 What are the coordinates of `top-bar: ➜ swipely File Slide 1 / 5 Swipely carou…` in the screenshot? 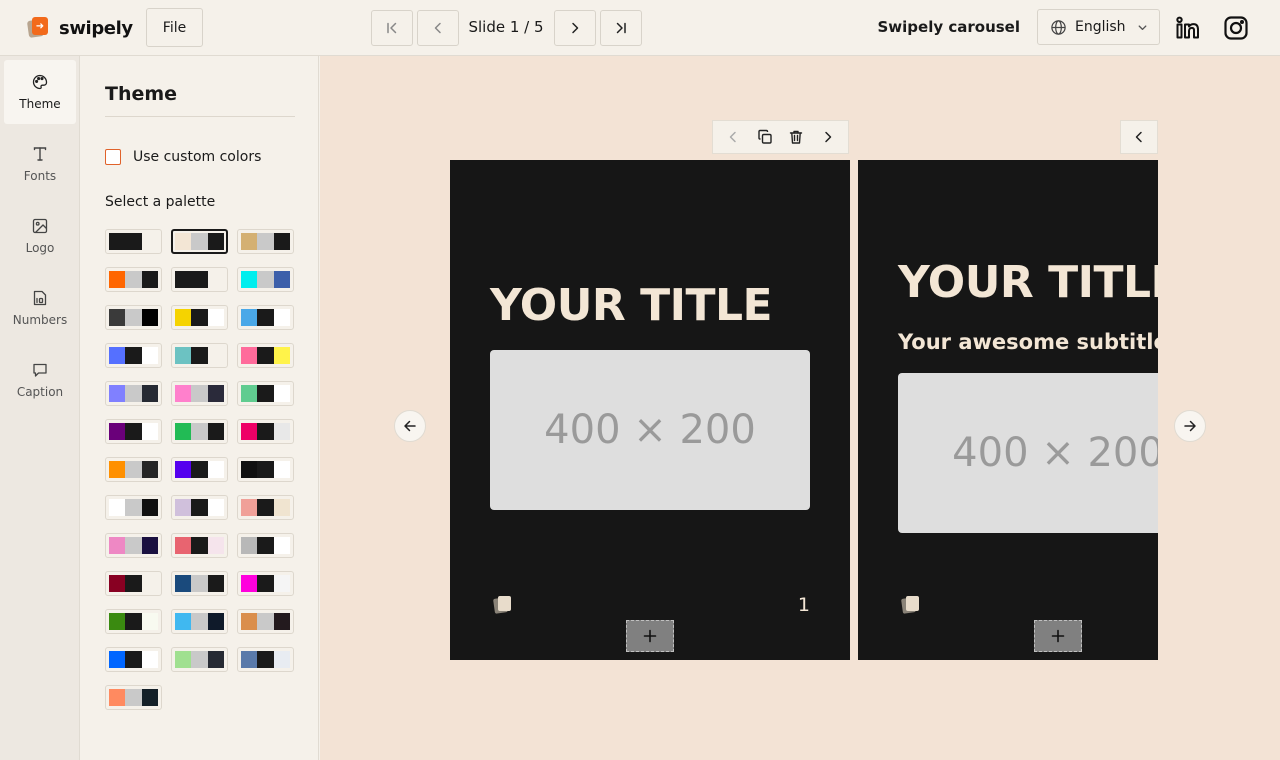 It's located at (640, 28).